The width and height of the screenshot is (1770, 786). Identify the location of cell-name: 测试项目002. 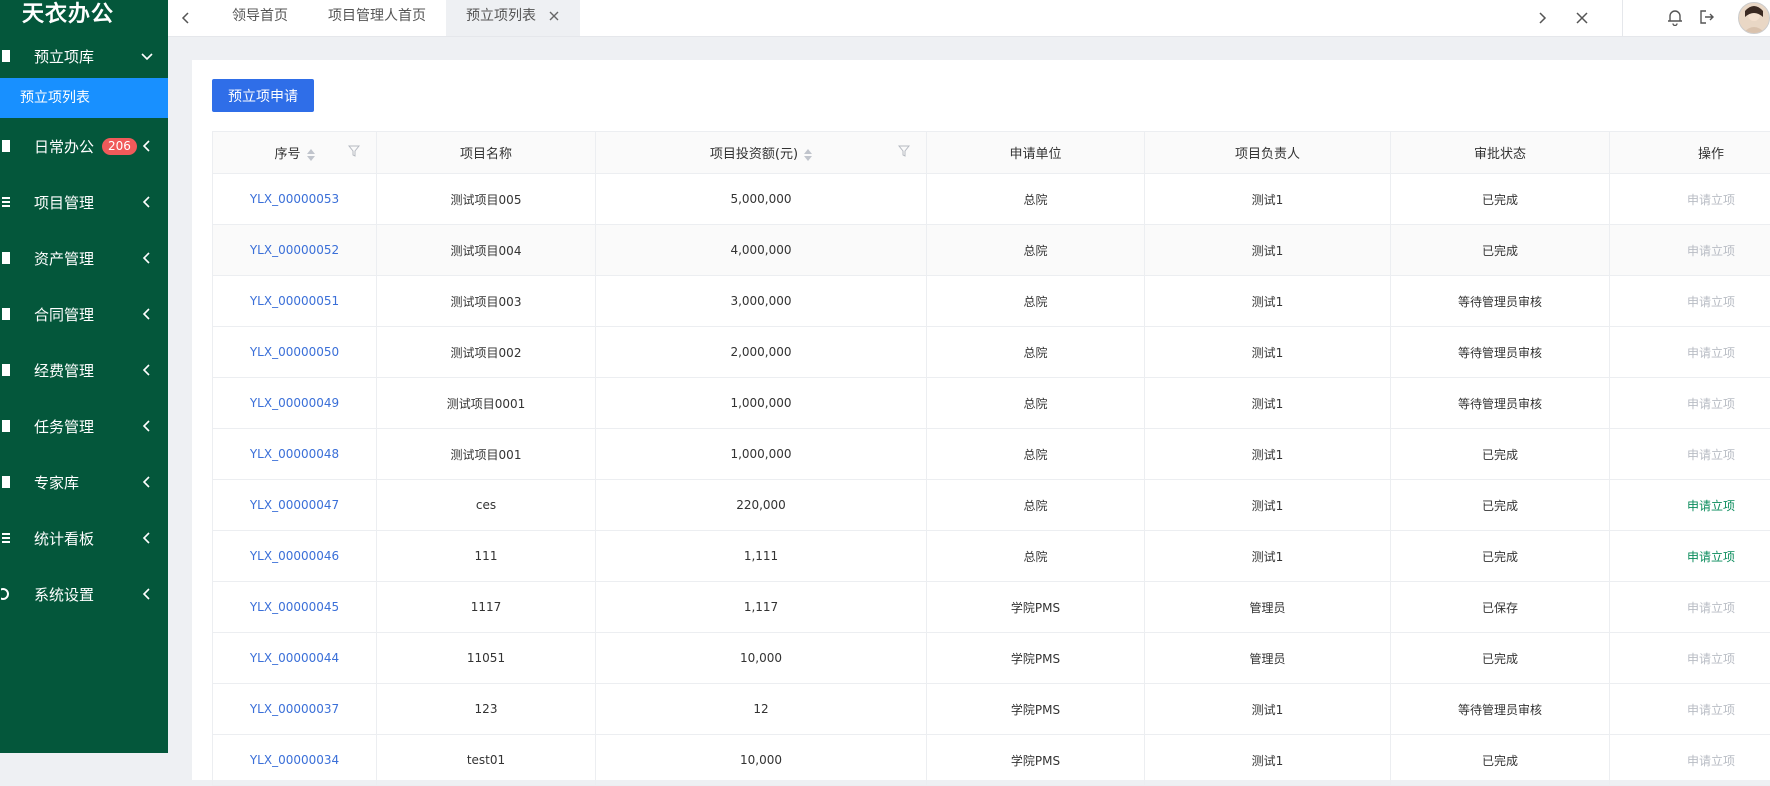
(486, 352).